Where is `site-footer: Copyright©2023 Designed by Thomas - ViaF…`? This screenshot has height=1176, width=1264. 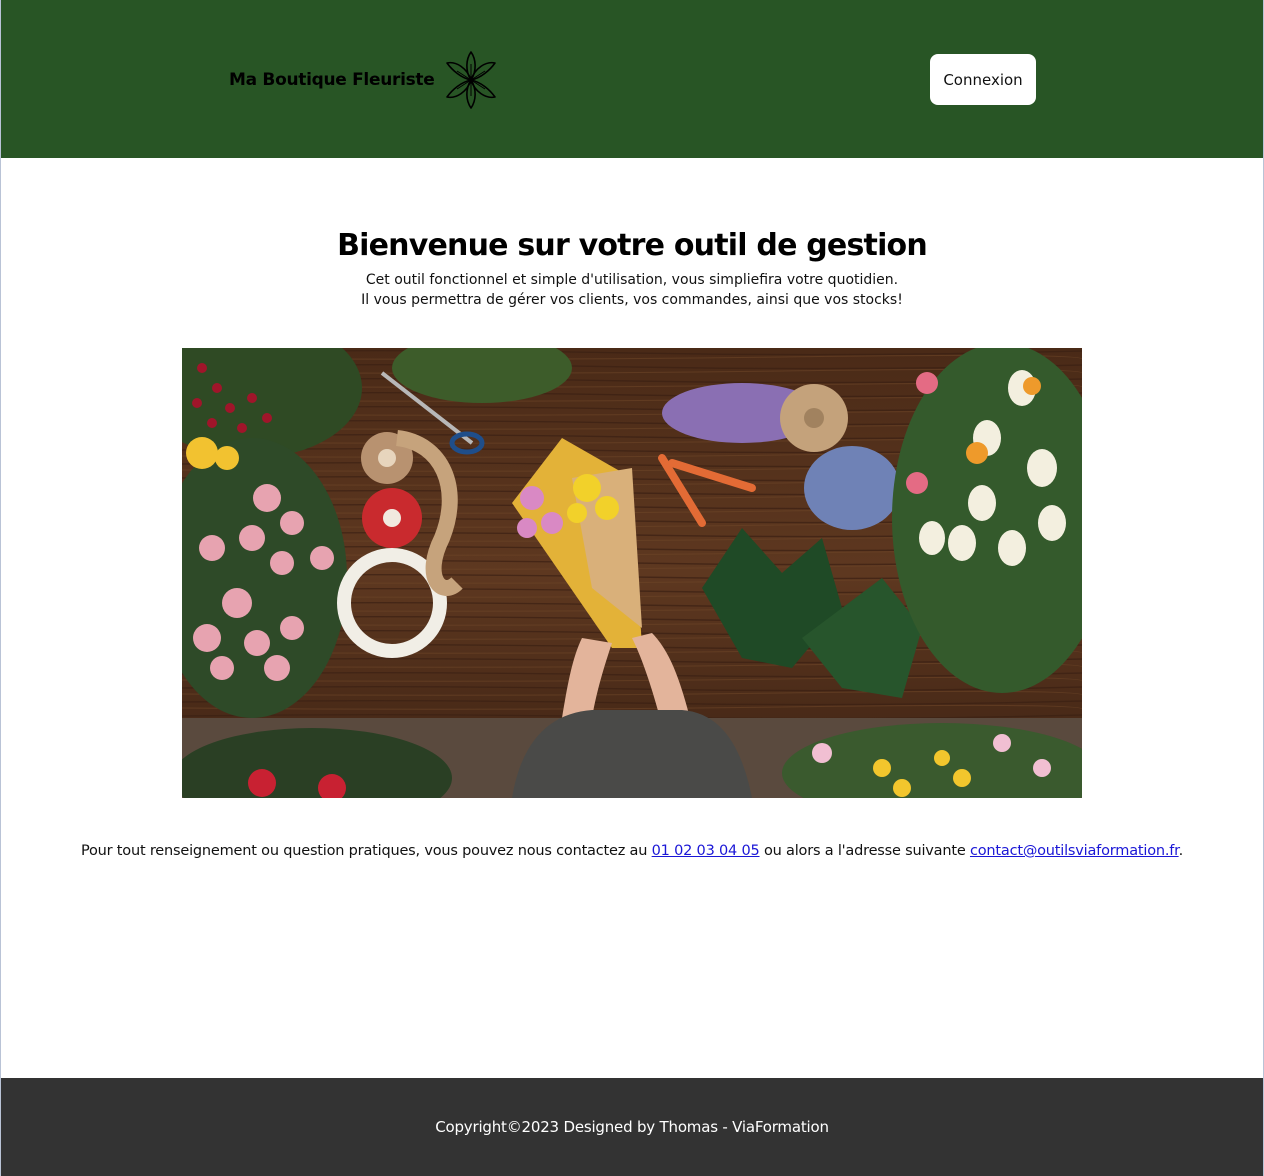
site-footer: Copyright©2023 Designed by Thomas - ViaF… is located at coordinates (632, 1127).